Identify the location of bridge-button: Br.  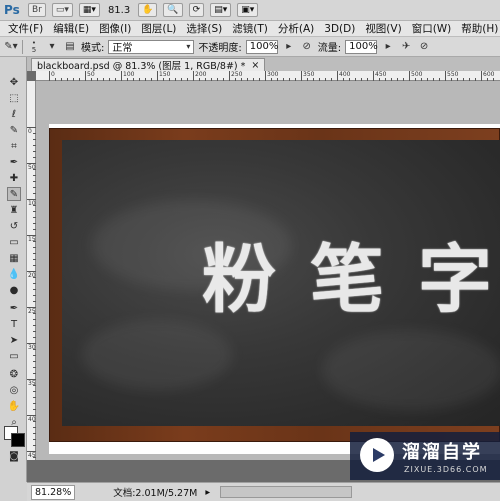
(37, 10).